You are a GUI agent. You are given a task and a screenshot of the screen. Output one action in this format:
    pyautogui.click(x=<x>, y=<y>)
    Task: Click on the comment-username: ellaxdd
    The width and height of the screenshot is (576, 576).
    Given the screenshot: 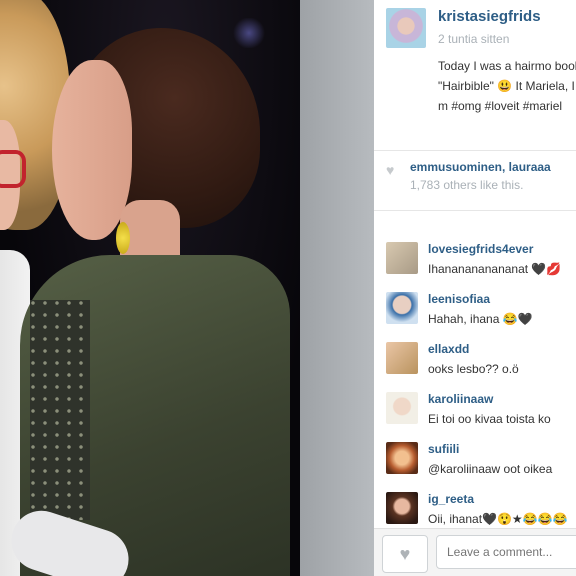 What is the action you would take?
    pyautogui.click(x=448, y=349)
    